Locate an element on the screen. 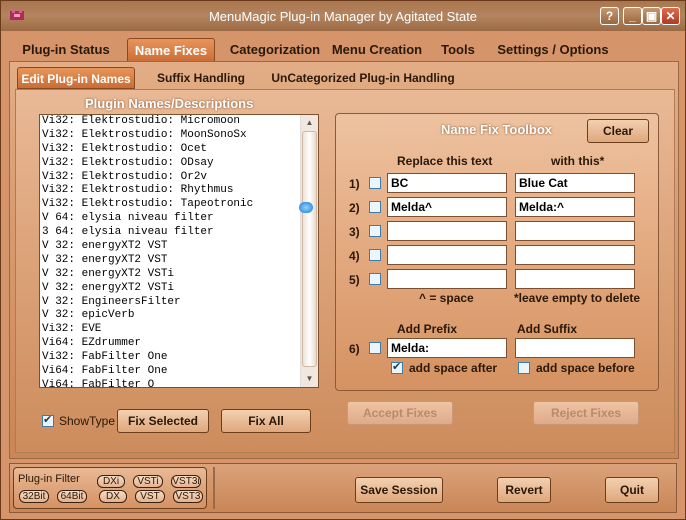 The image size is (686, 520). row-4-number: 4) is located at coordinates (354, 256).